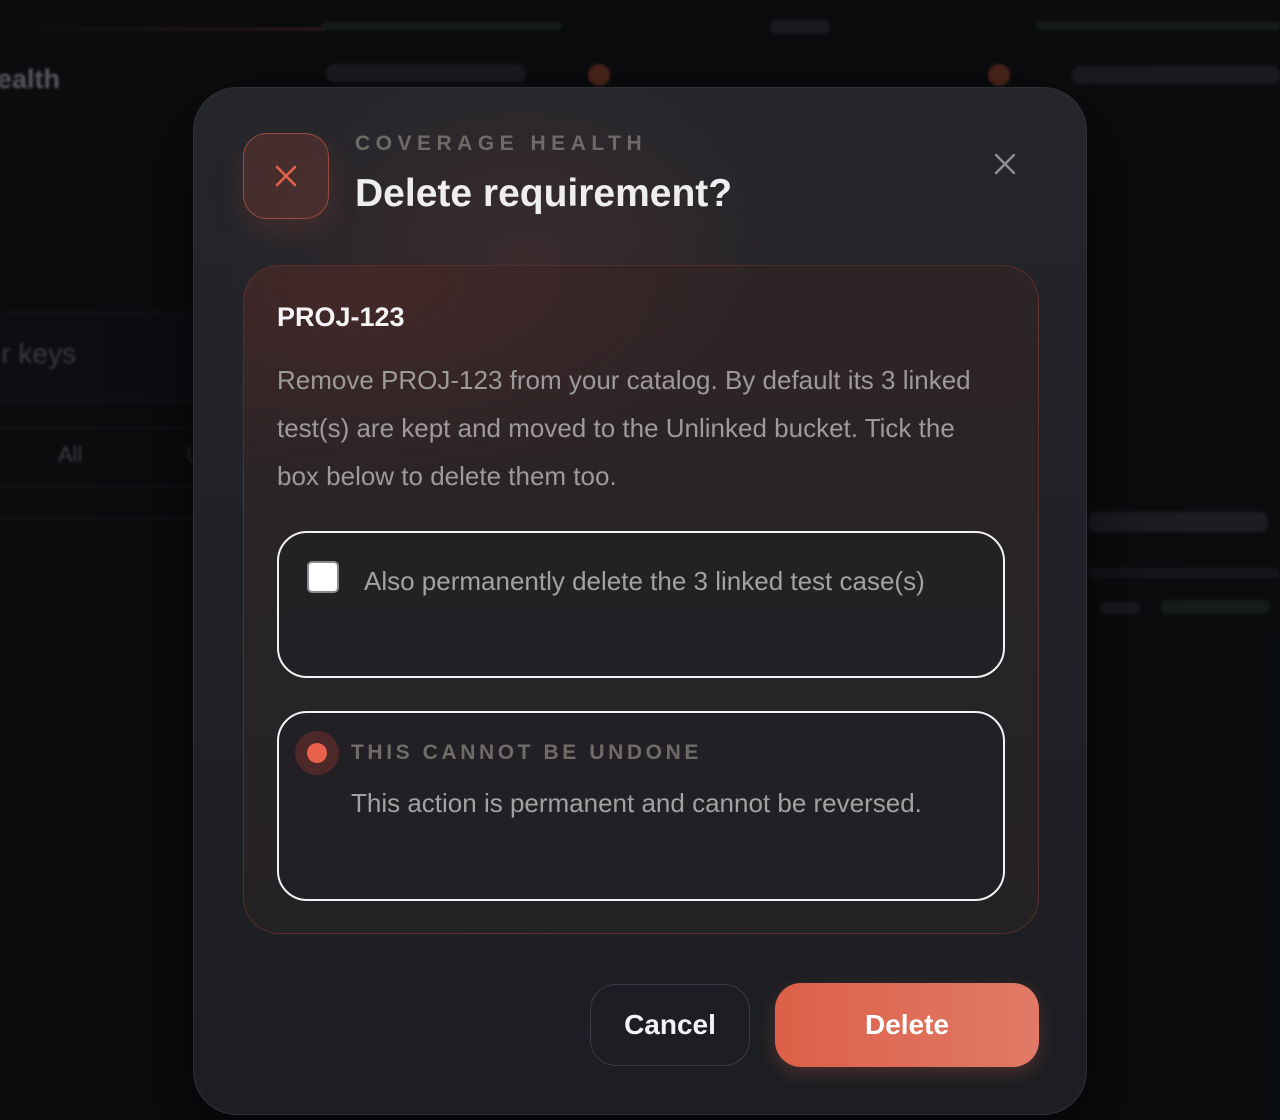  Describe the element at coordinates (544, 193) in the screenshot. I see `dialog-title: Delete requirement?` at that location.